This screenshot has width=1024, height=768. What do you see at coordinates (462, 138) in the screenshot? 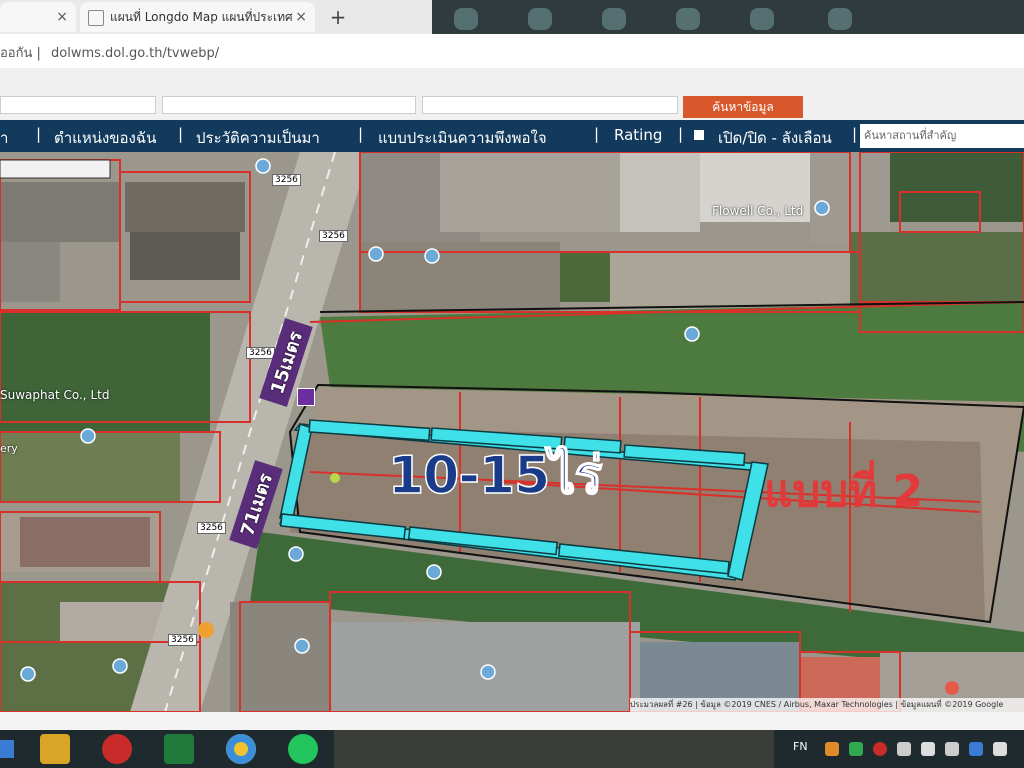
I see `nav-item-survey: แบบประเมินความพึงพอใจ` at bounding box center [462, 138].